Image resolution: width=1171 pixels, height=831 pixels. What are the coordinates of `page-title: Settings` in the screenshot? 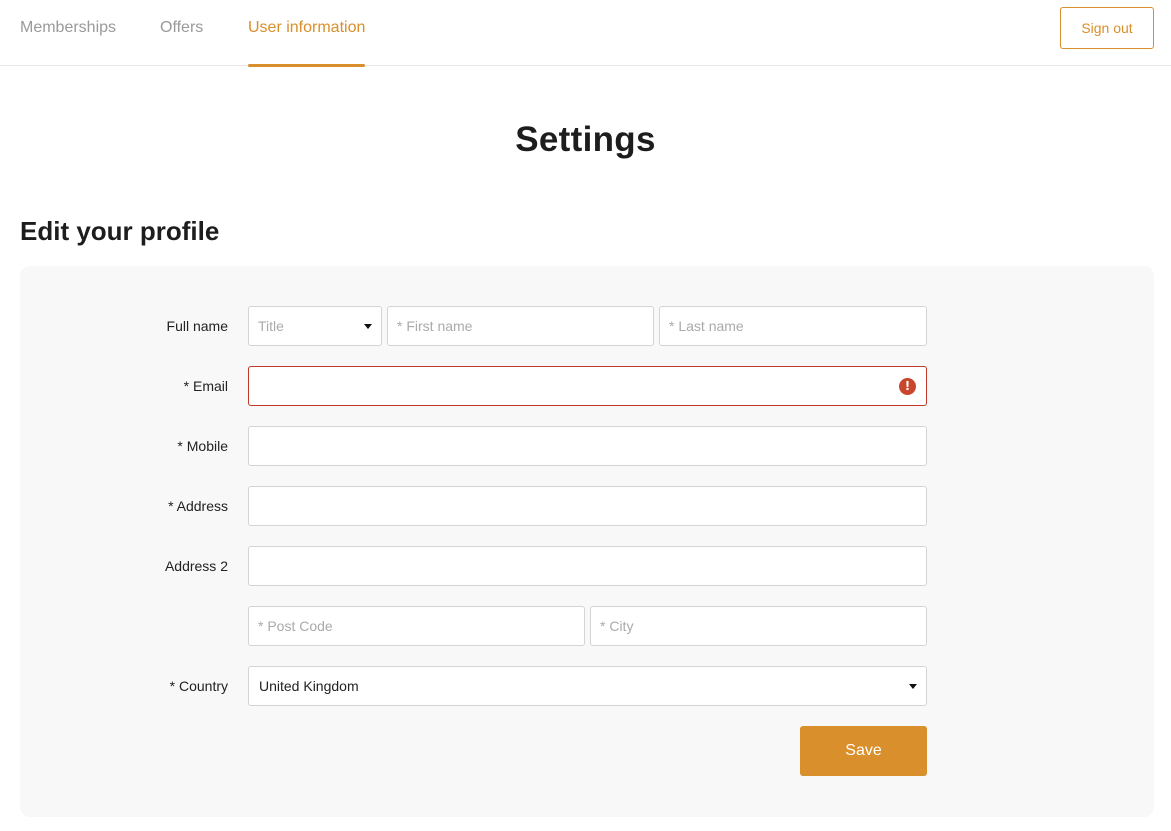 It's located at (585, 139).